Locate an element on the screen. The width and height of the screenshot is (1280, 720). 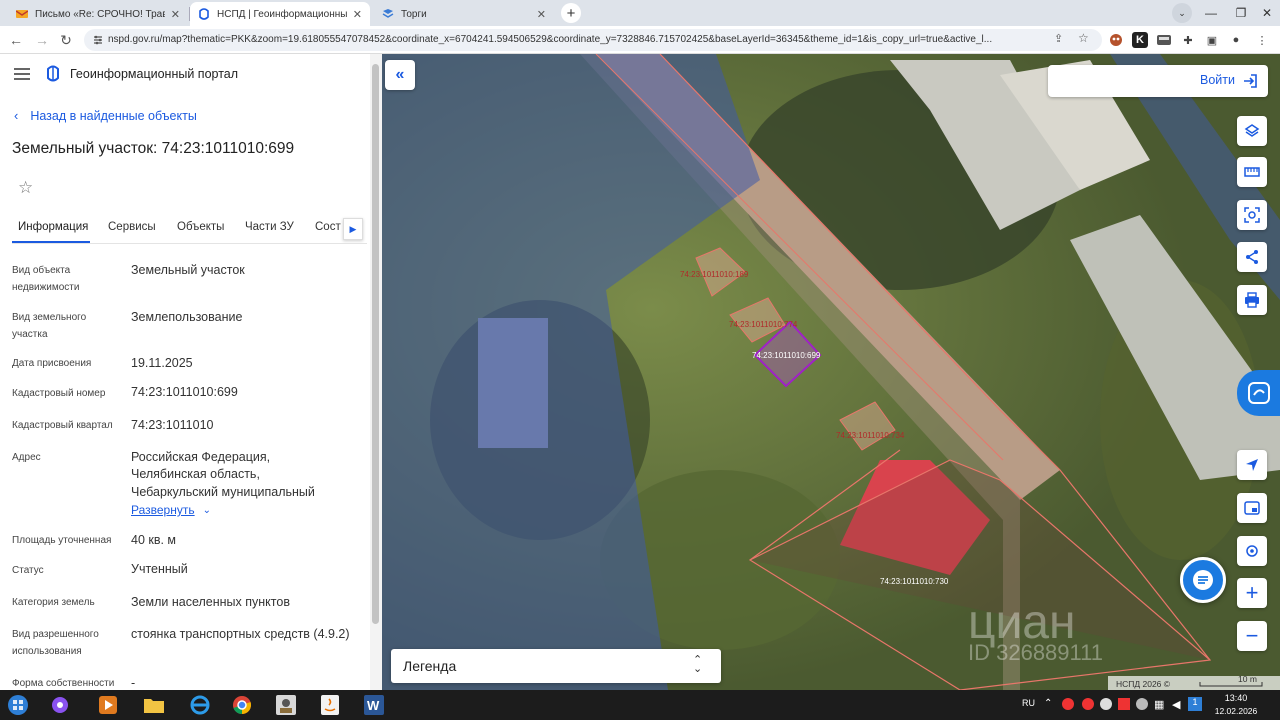
layers-icon is located at coordinates (1252, 131).